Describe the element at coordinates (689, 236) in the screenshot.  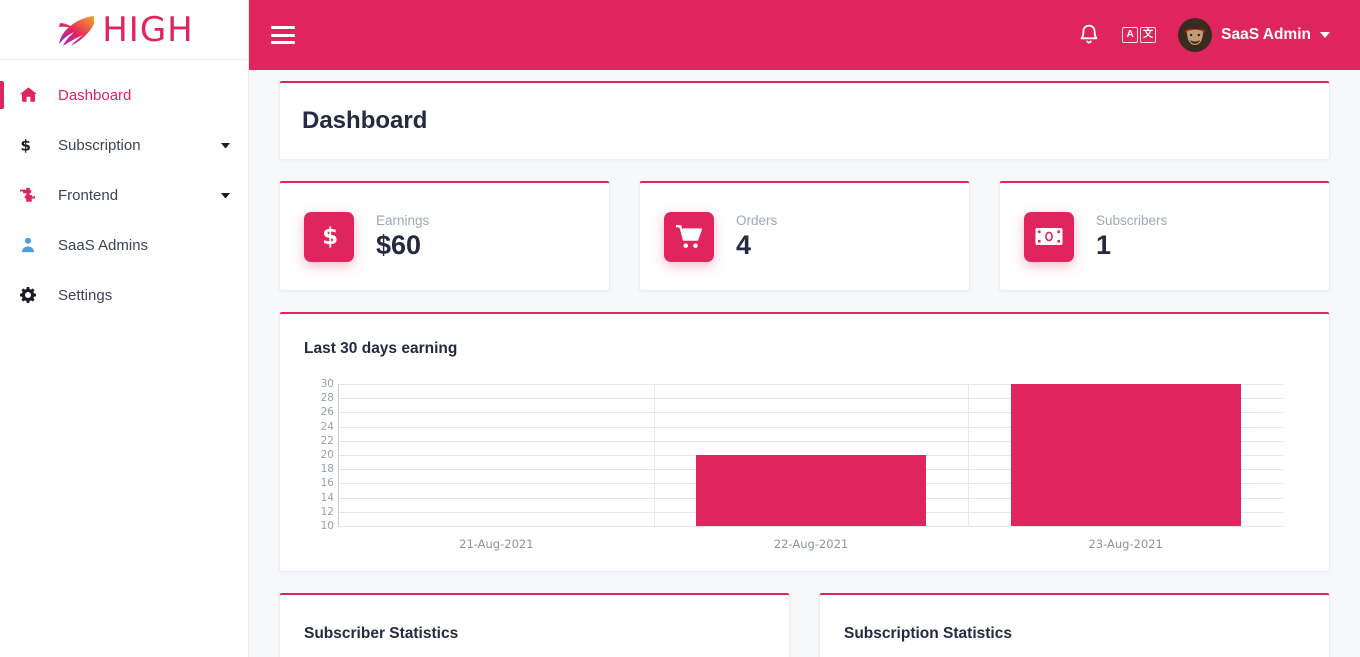
I see `shopping-cart-icon` at that location.